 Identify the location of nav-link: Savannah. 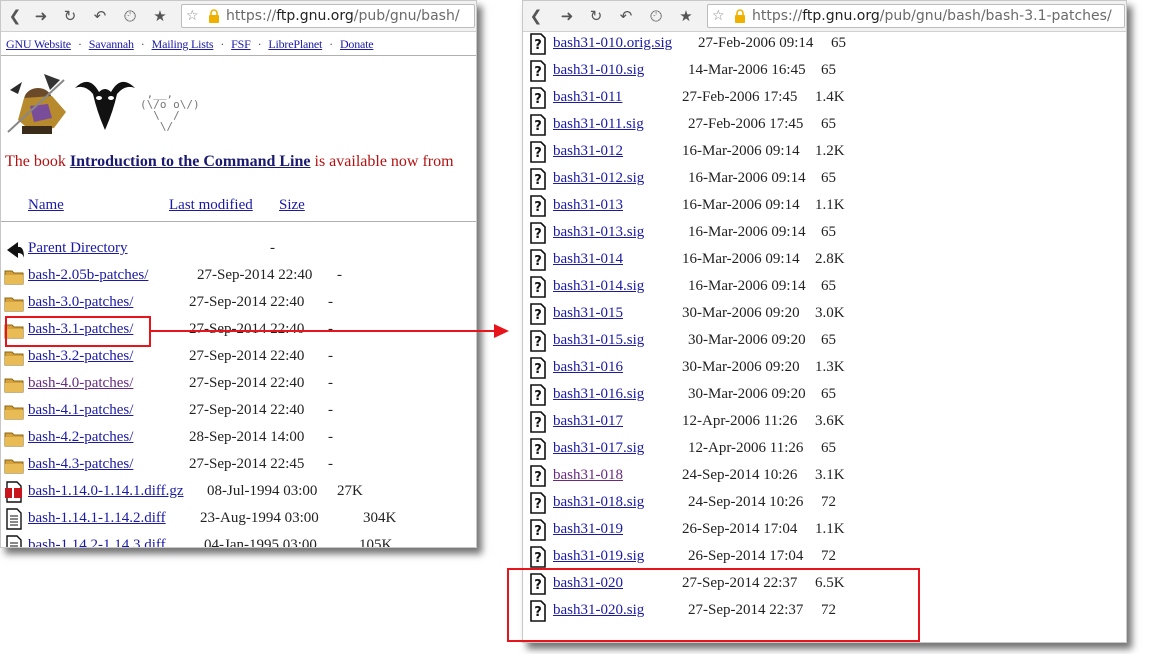
(111, 44).